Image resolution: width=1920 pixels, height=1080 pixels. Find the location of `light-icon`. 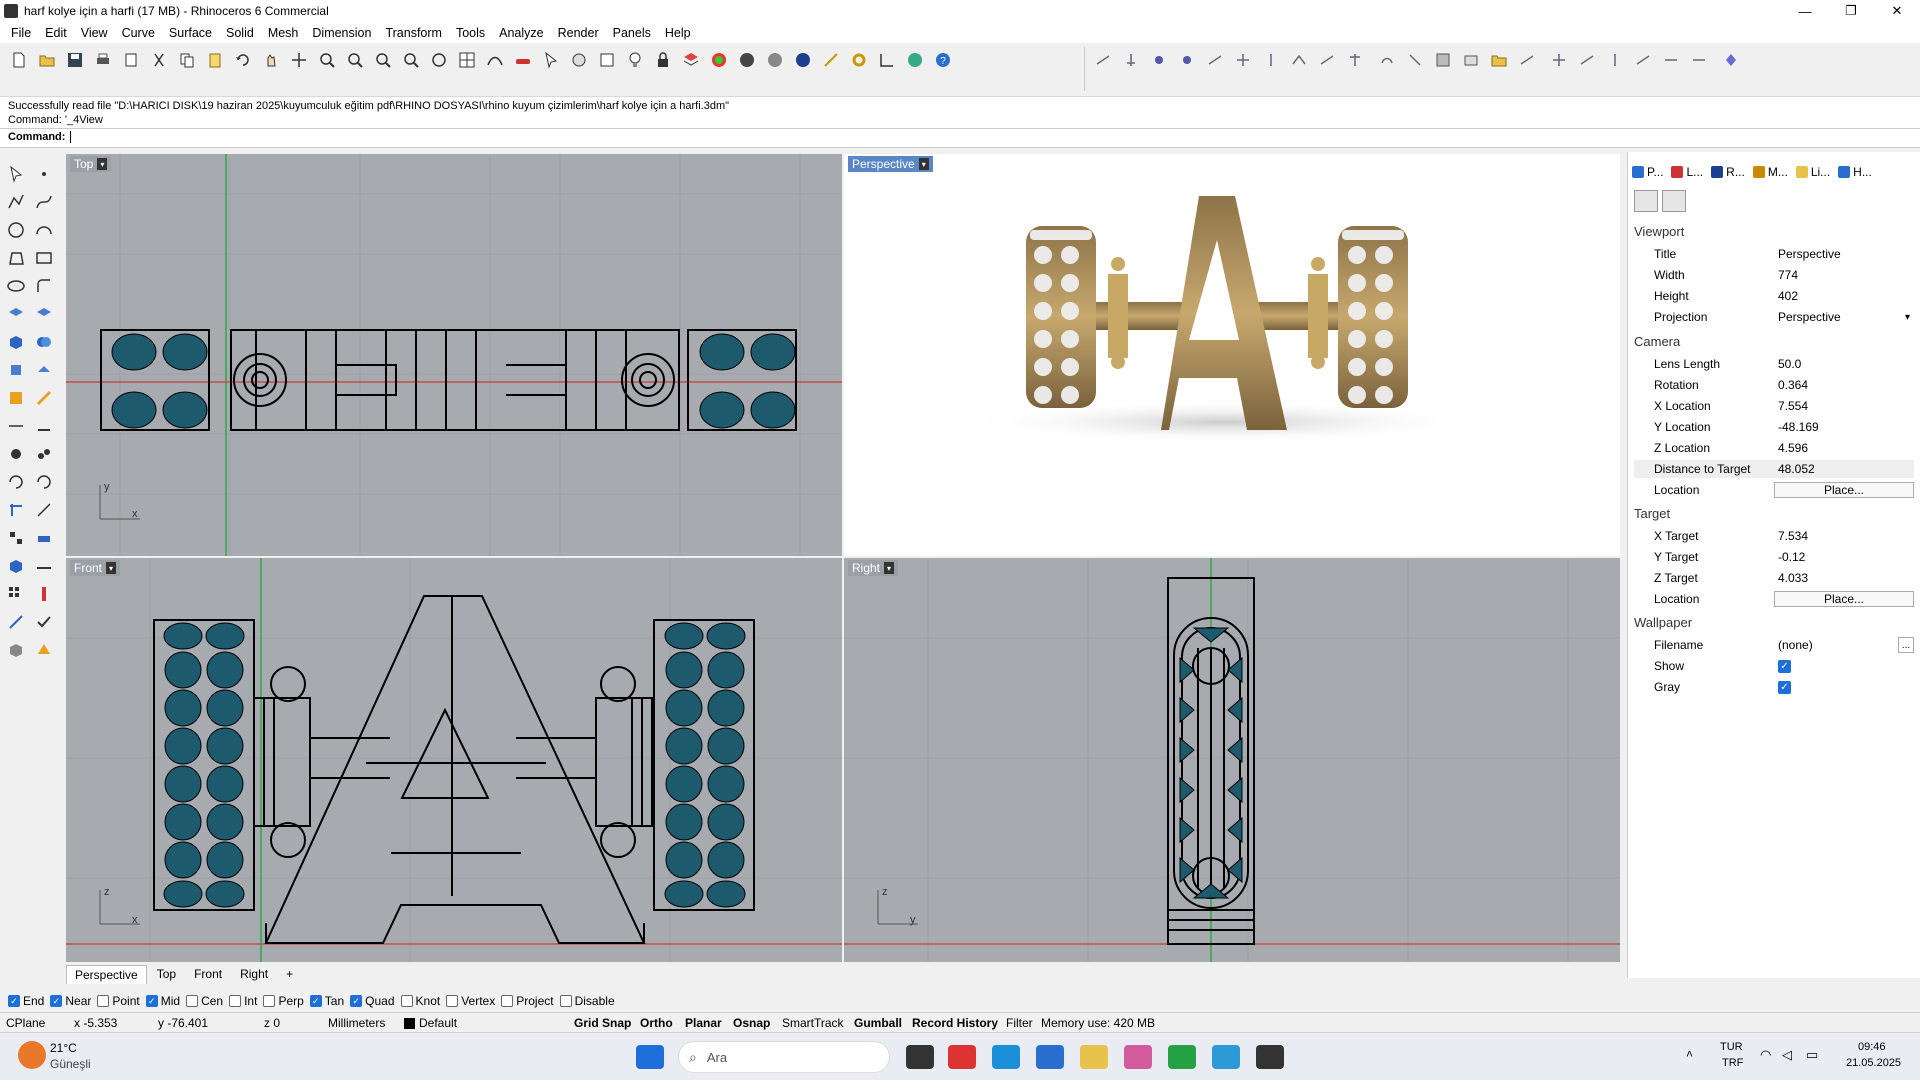

light-icon is located at coordinates (44, 650).